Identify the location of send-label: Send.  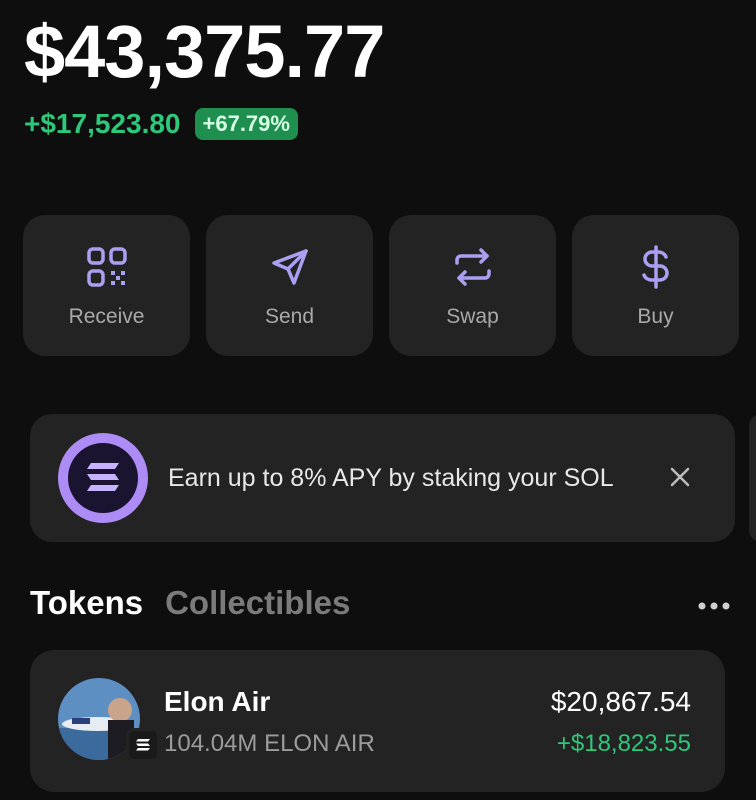
(289, 316).